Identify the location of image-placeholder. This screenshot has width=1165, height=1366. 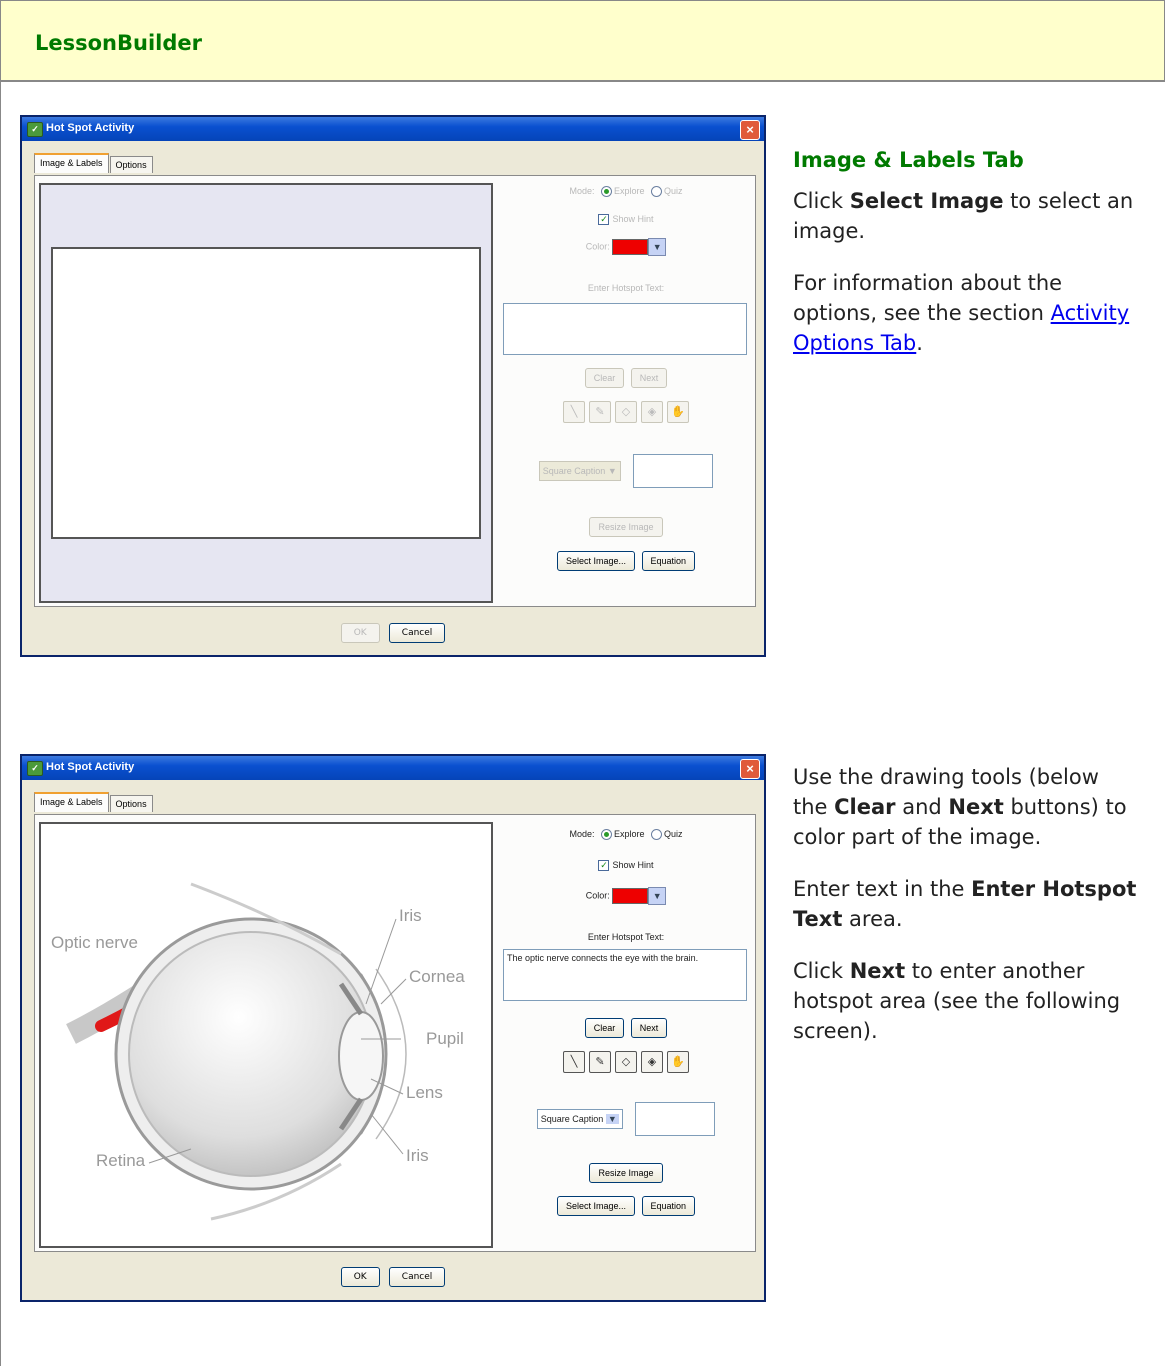
(266, 393).